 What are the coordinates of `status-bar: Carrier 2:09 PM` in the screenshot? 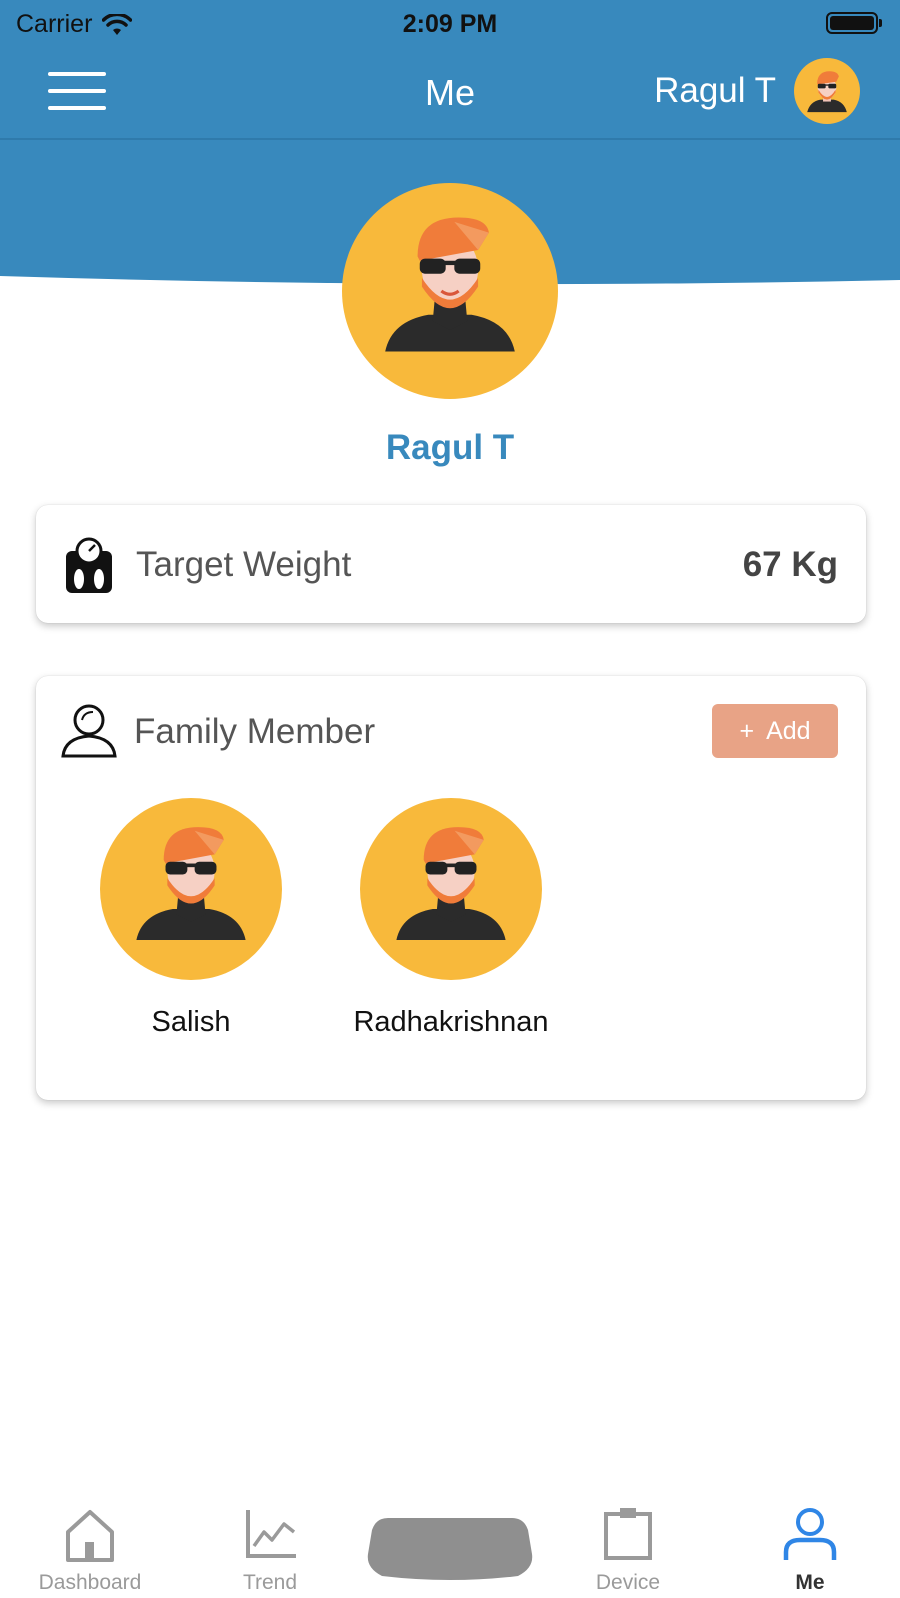 It's located at (450, 23).